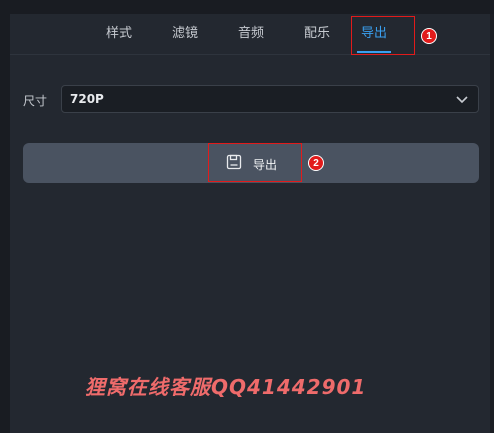 This screenshot has height=433, width=494. I want to click on chevron-down-icon, so click(462, 100).